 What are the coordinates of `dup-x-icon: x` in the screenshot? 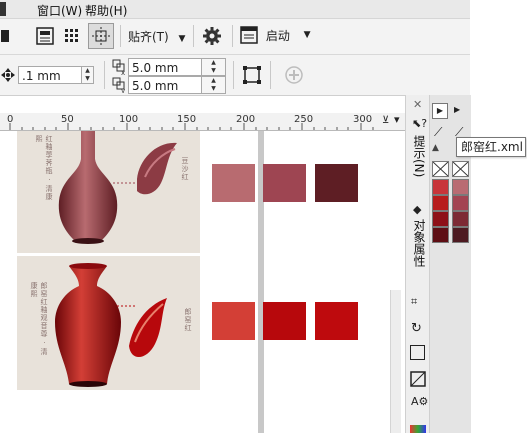 It's located at (119, 68).